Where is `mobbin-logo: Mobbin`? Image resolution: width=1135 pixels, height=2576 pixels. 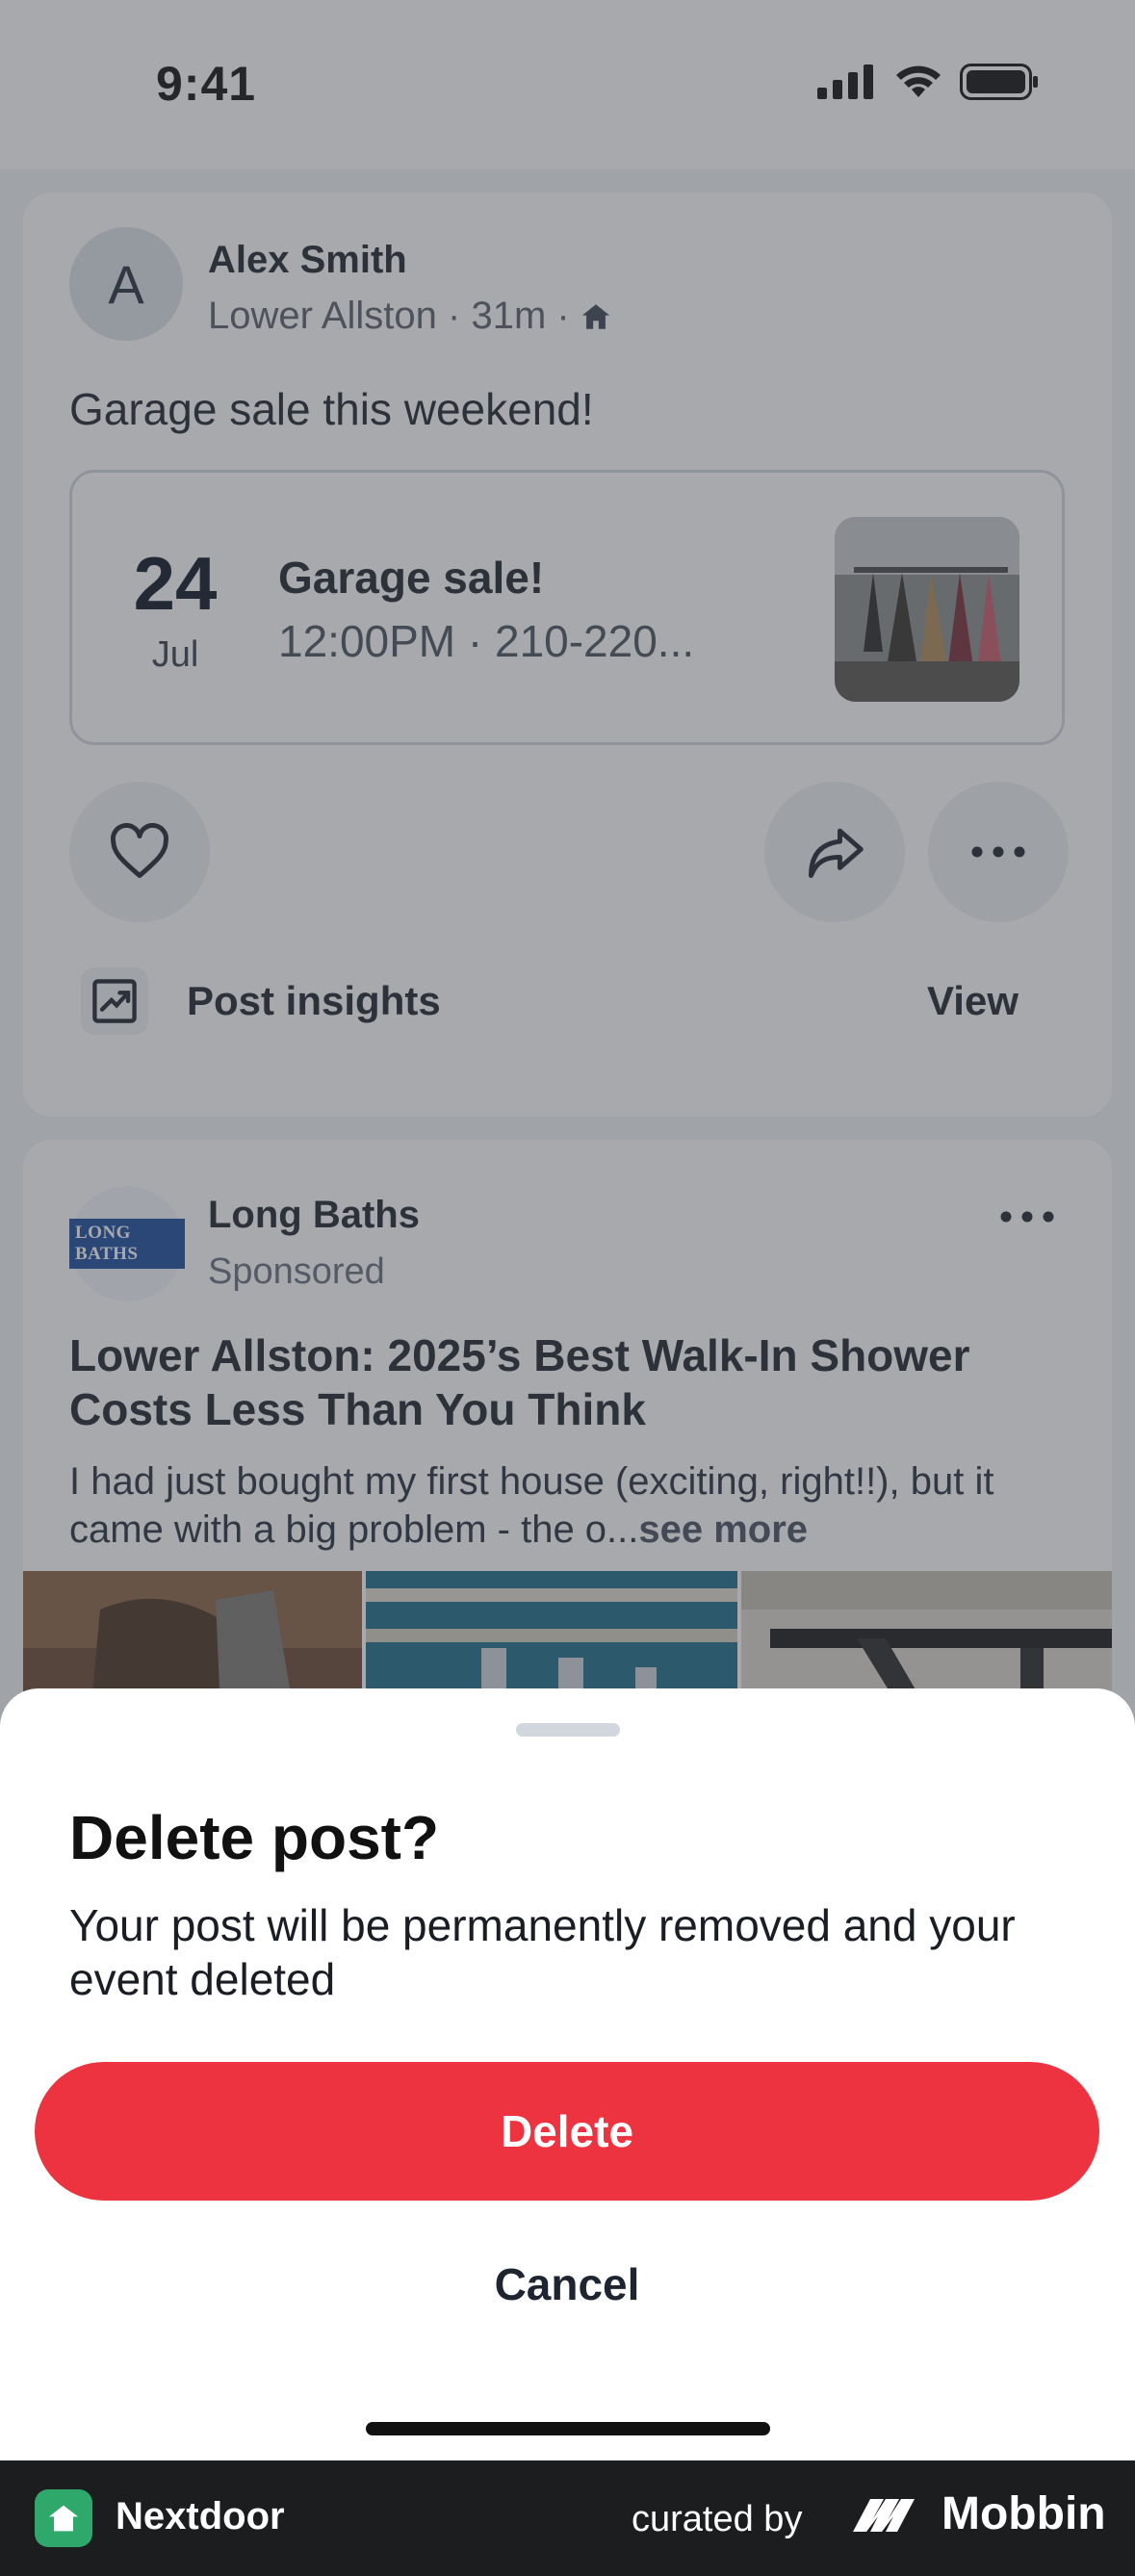 mobbin-logo: Mobbin is located at coordinates (978, 2513).